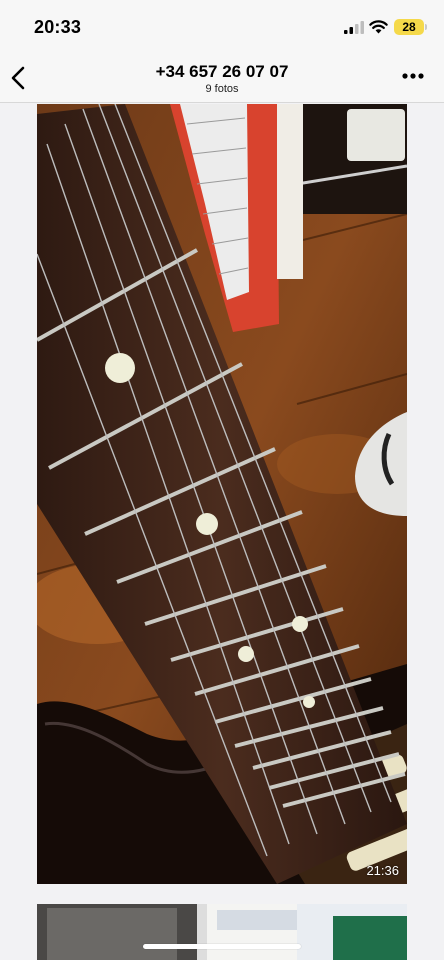  Describe the element at coordinates (426, 27) in the screenshot. I see `battery-tip` at that location.